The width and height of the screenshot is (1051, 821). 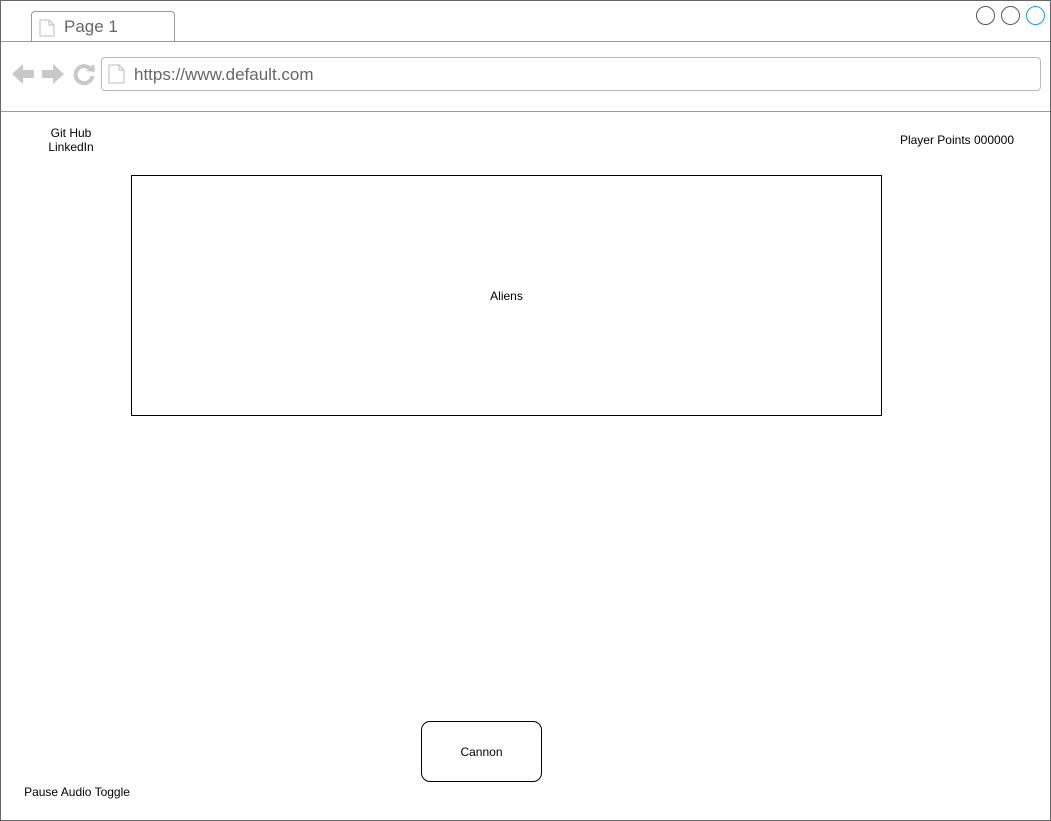 What do you see at coordinates (23, 74) in the screenshot?
I see `back-arrow-icon` at bounding box center [23, 74].